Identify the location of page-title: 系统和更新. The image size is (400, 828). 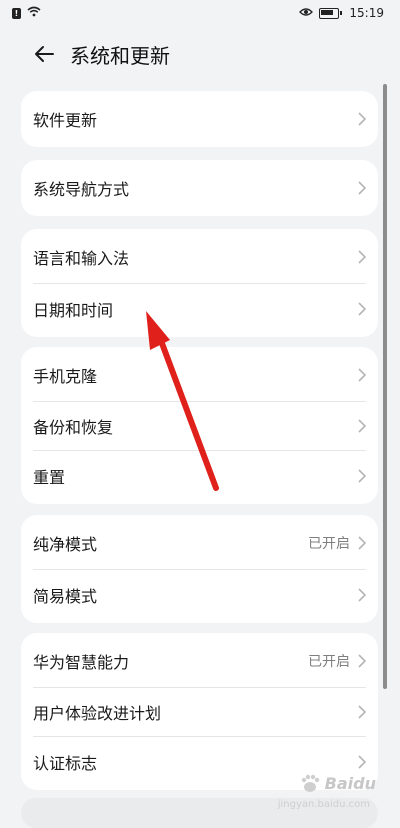
(120, 55).